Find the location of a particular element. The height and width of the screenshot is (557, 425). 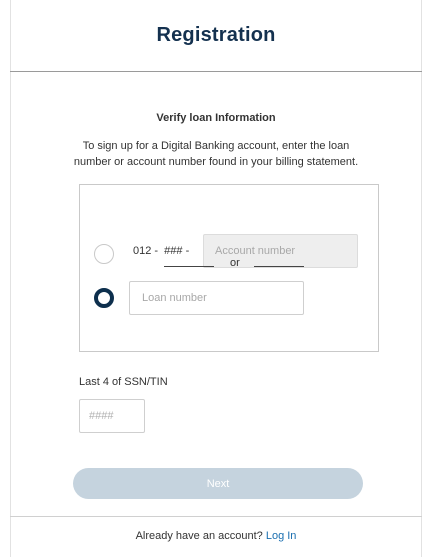

page-border-right is located at coordinates (421, 278).